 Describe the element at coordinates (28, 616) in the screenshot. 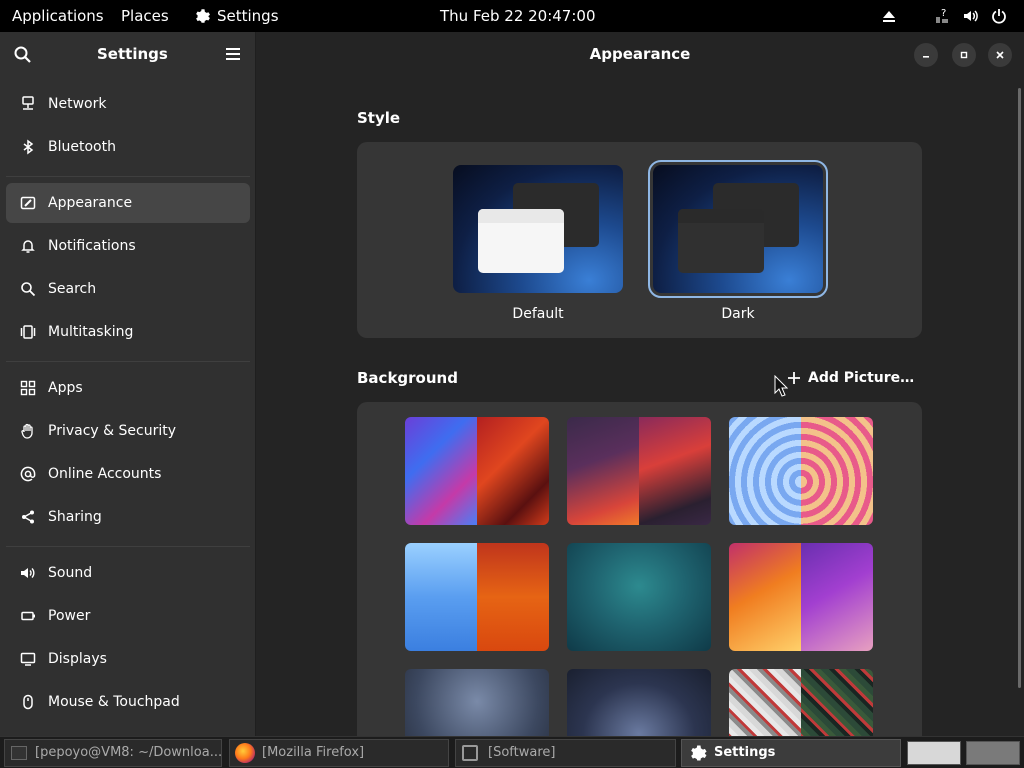

I see `battery-icon` at that location.